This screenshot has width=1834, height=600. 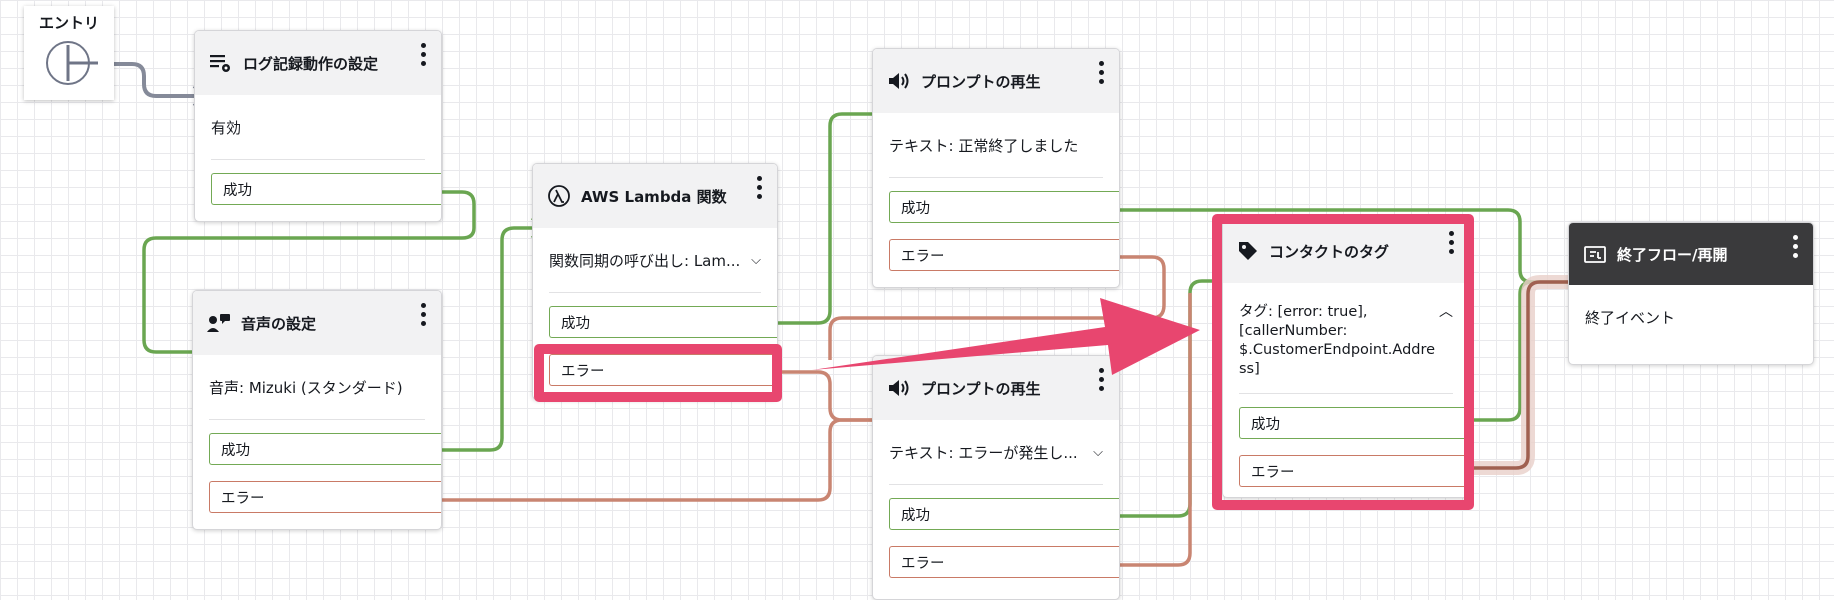 What do you see at coordinates (221, 63) in the screenshot?
I see `log-settings-icon` at bounding box center [221, 63].